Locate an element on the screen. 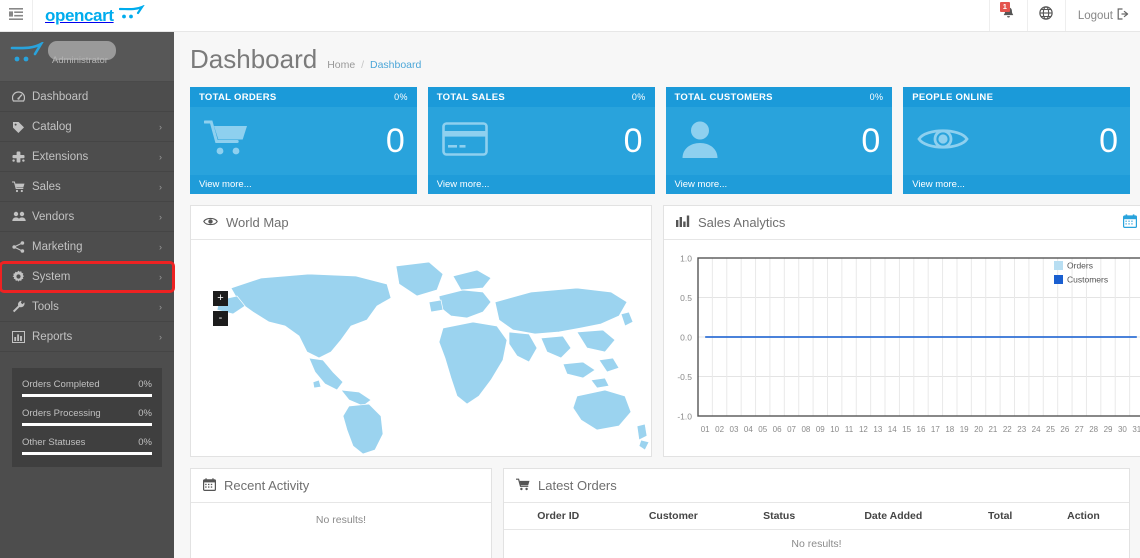 This screenshot has width=1140, height=558. breadcrumb-home: Home is located at coordinates (341, 65).